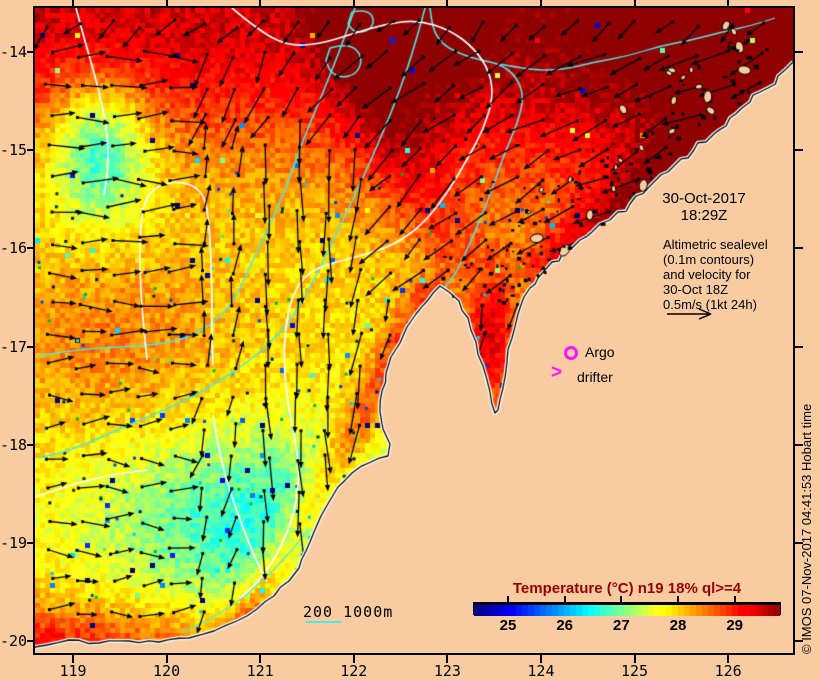 Image resolution: width=820 pixels, height=680 pixels. I want to click on lon-tick-label: 120, so click(167, 671).